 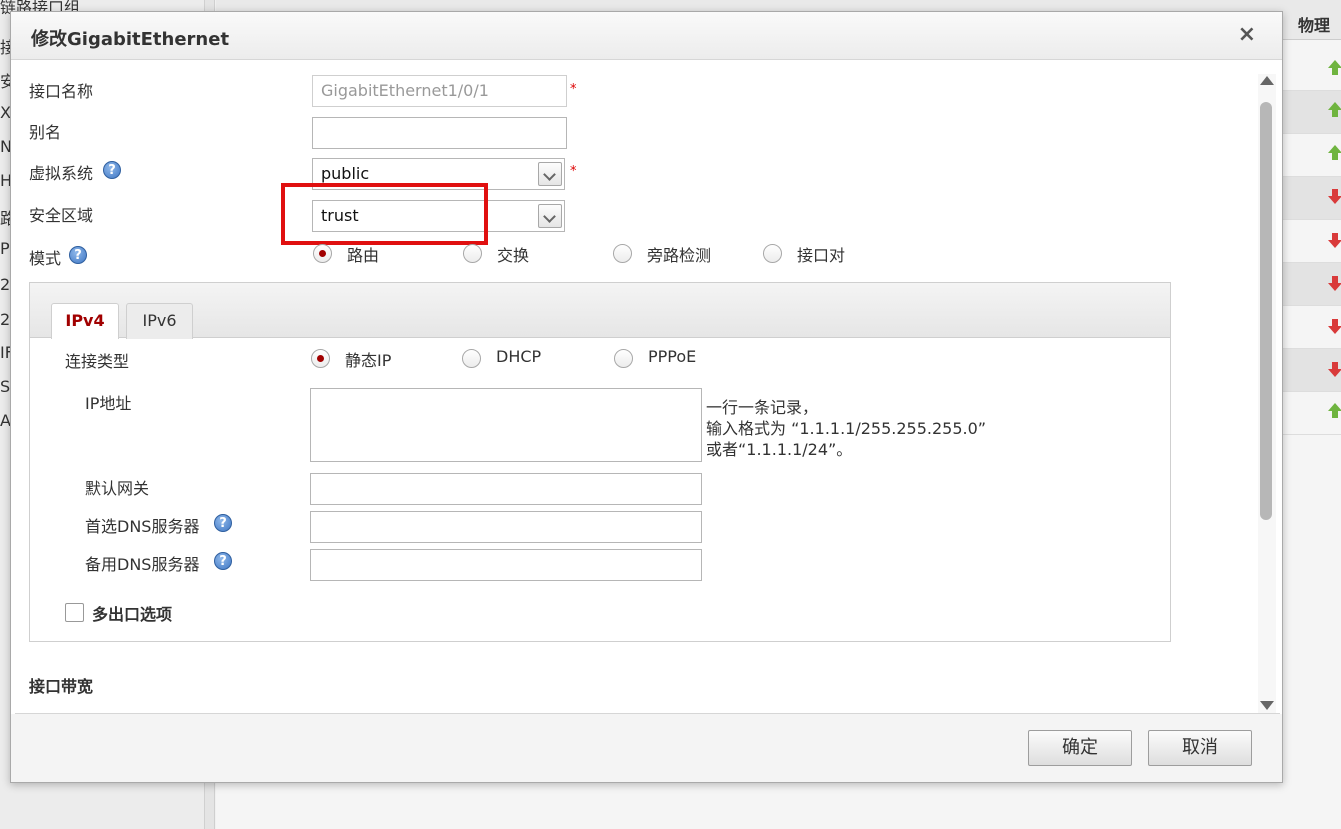 What do you see at coordinates (320, 358) in the screenshot?
I see `conn-type-radio-static` at bounding box center [320, 358].